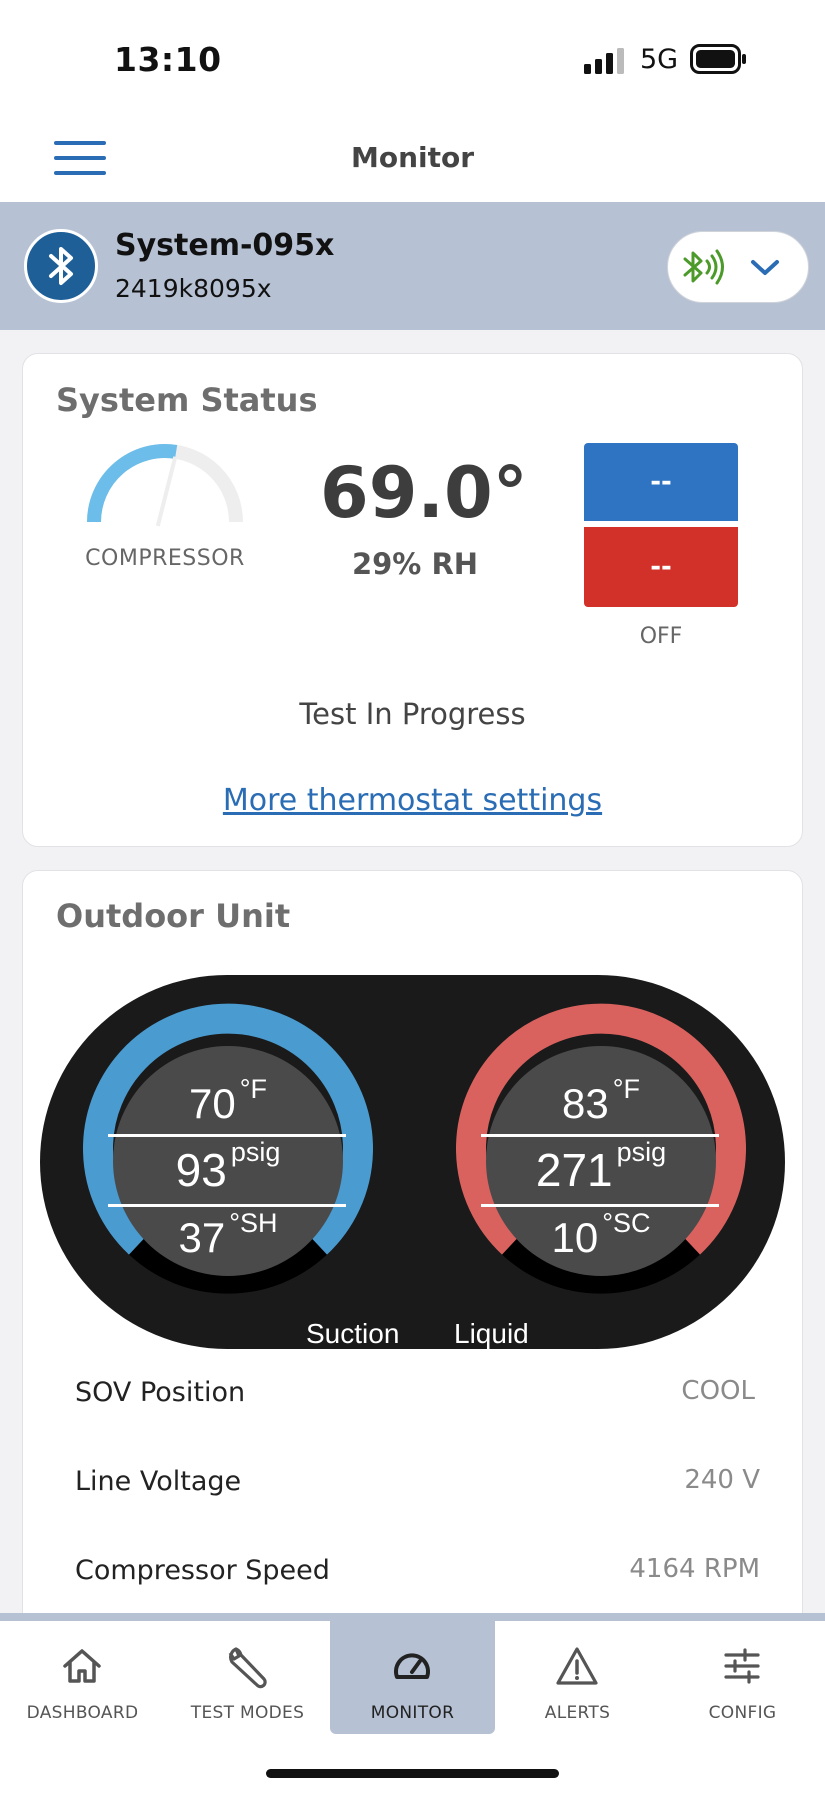  Describe the element at coordinates (160, 1392) in the screenshot. I see `sov-position-label: SOV Position` at that location.